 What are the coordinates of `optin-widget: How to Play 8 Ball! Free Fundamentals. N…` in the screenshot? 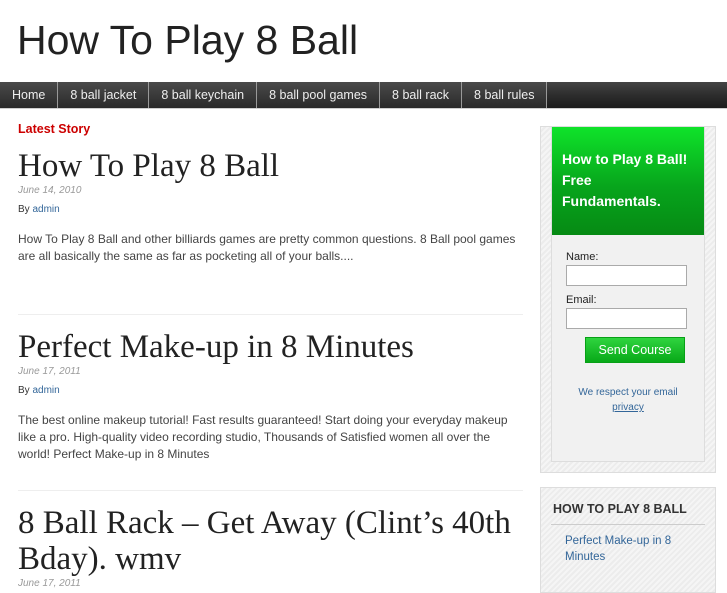 It's located at (628, 299).